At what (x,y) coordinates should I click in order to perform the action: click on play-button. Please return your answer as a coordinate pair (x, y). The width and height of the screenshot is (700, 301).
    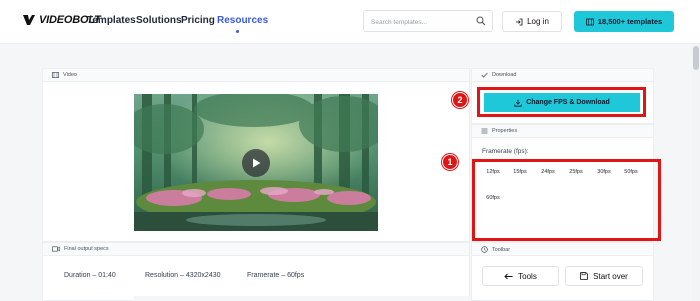
    Looking at the image, I should click on (256, 163).